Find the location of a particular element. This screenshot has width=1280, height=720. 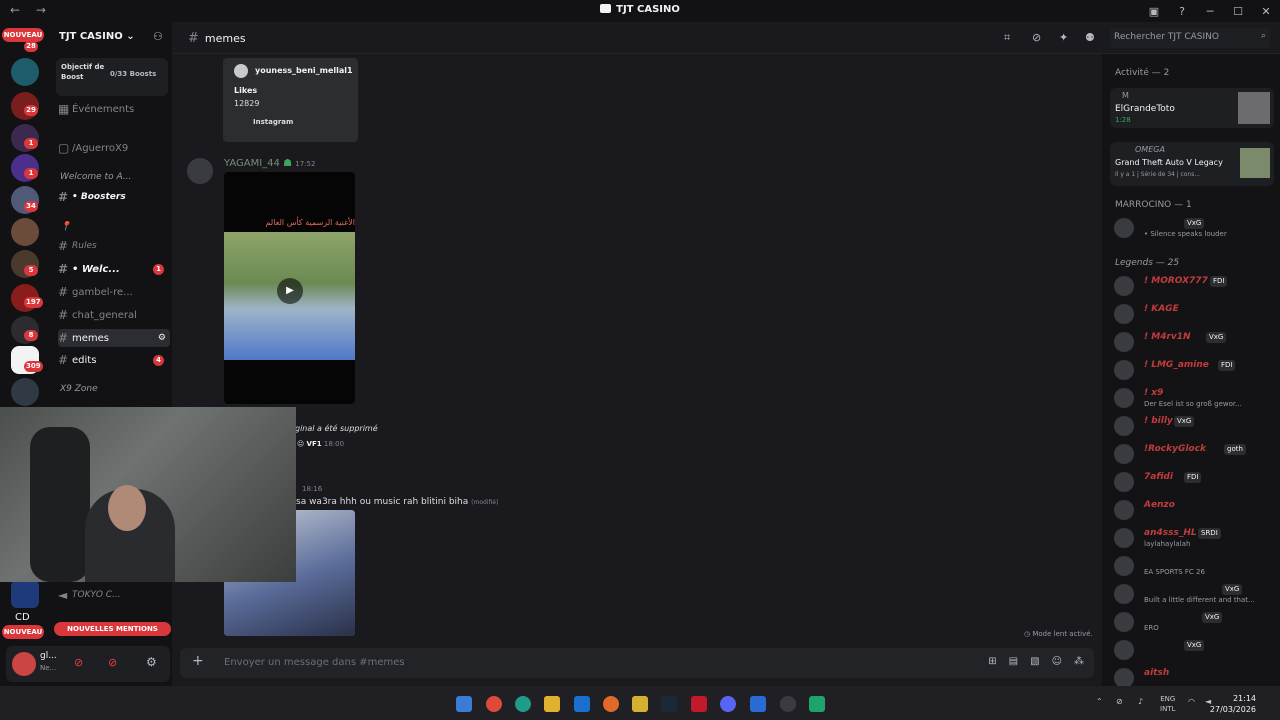

mic-muted-icon: ⊘ is located at coordinates (78, 662).